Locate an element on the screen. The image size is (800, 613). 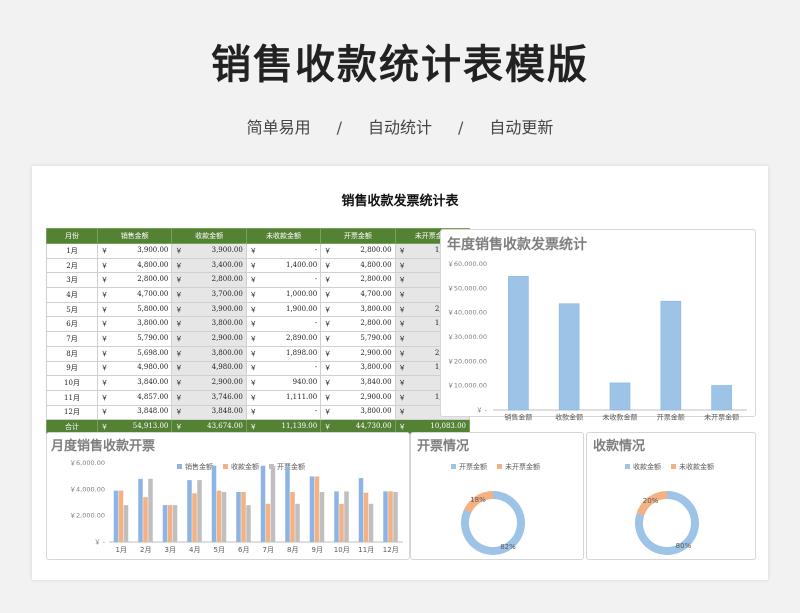
amount-cell: ￥ 4,980.00 is located at coordinates (134, 368).